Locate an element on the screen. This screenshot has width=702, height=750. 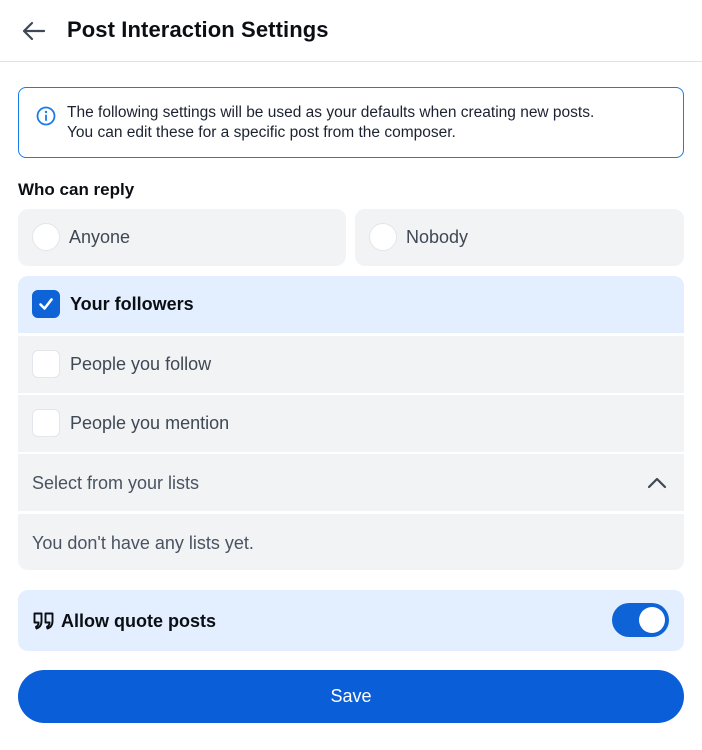
option-your-followers-label: Your followers is located at coordinates (132, 304).